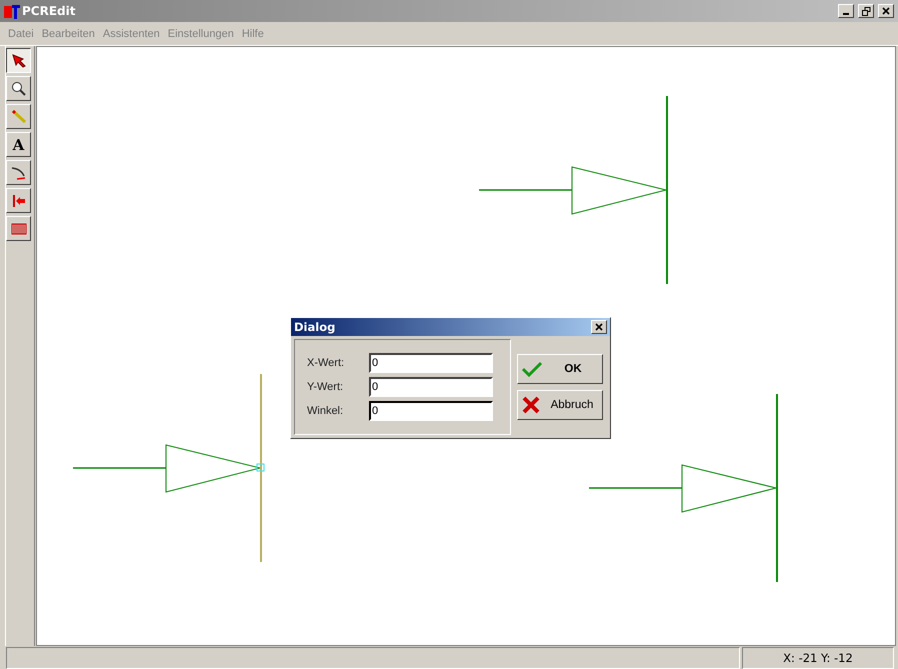  Describe the element at coordinates (18, 116) in the screenshot. I see `pencil-icon` at that location.